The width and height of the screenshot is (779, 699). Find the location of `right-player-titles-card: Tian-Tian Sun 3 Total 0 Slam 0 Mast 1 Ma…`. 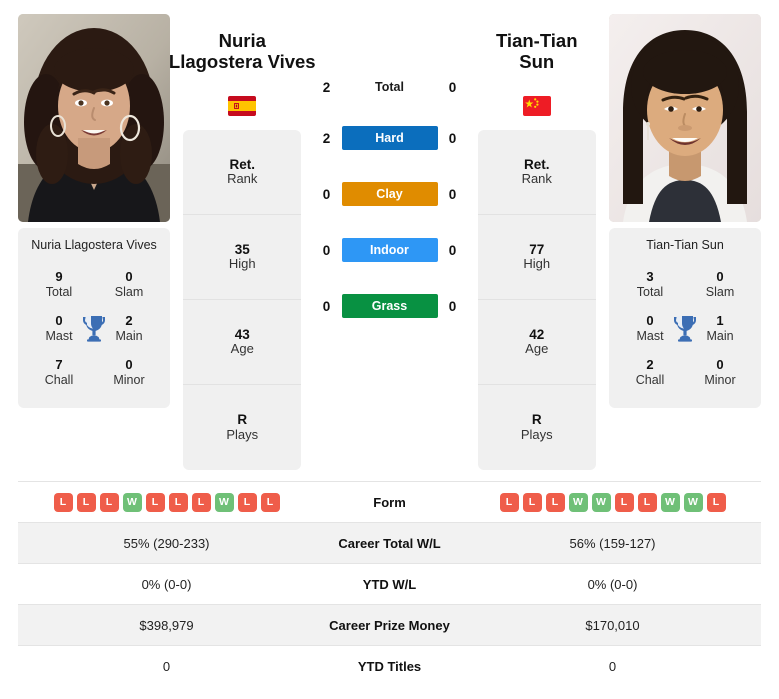

right-player-titles-card: Tian-Tian Sun 3 Total 0 Slam 0 Mast 1 Ma… is located at coordinates (685, 318).